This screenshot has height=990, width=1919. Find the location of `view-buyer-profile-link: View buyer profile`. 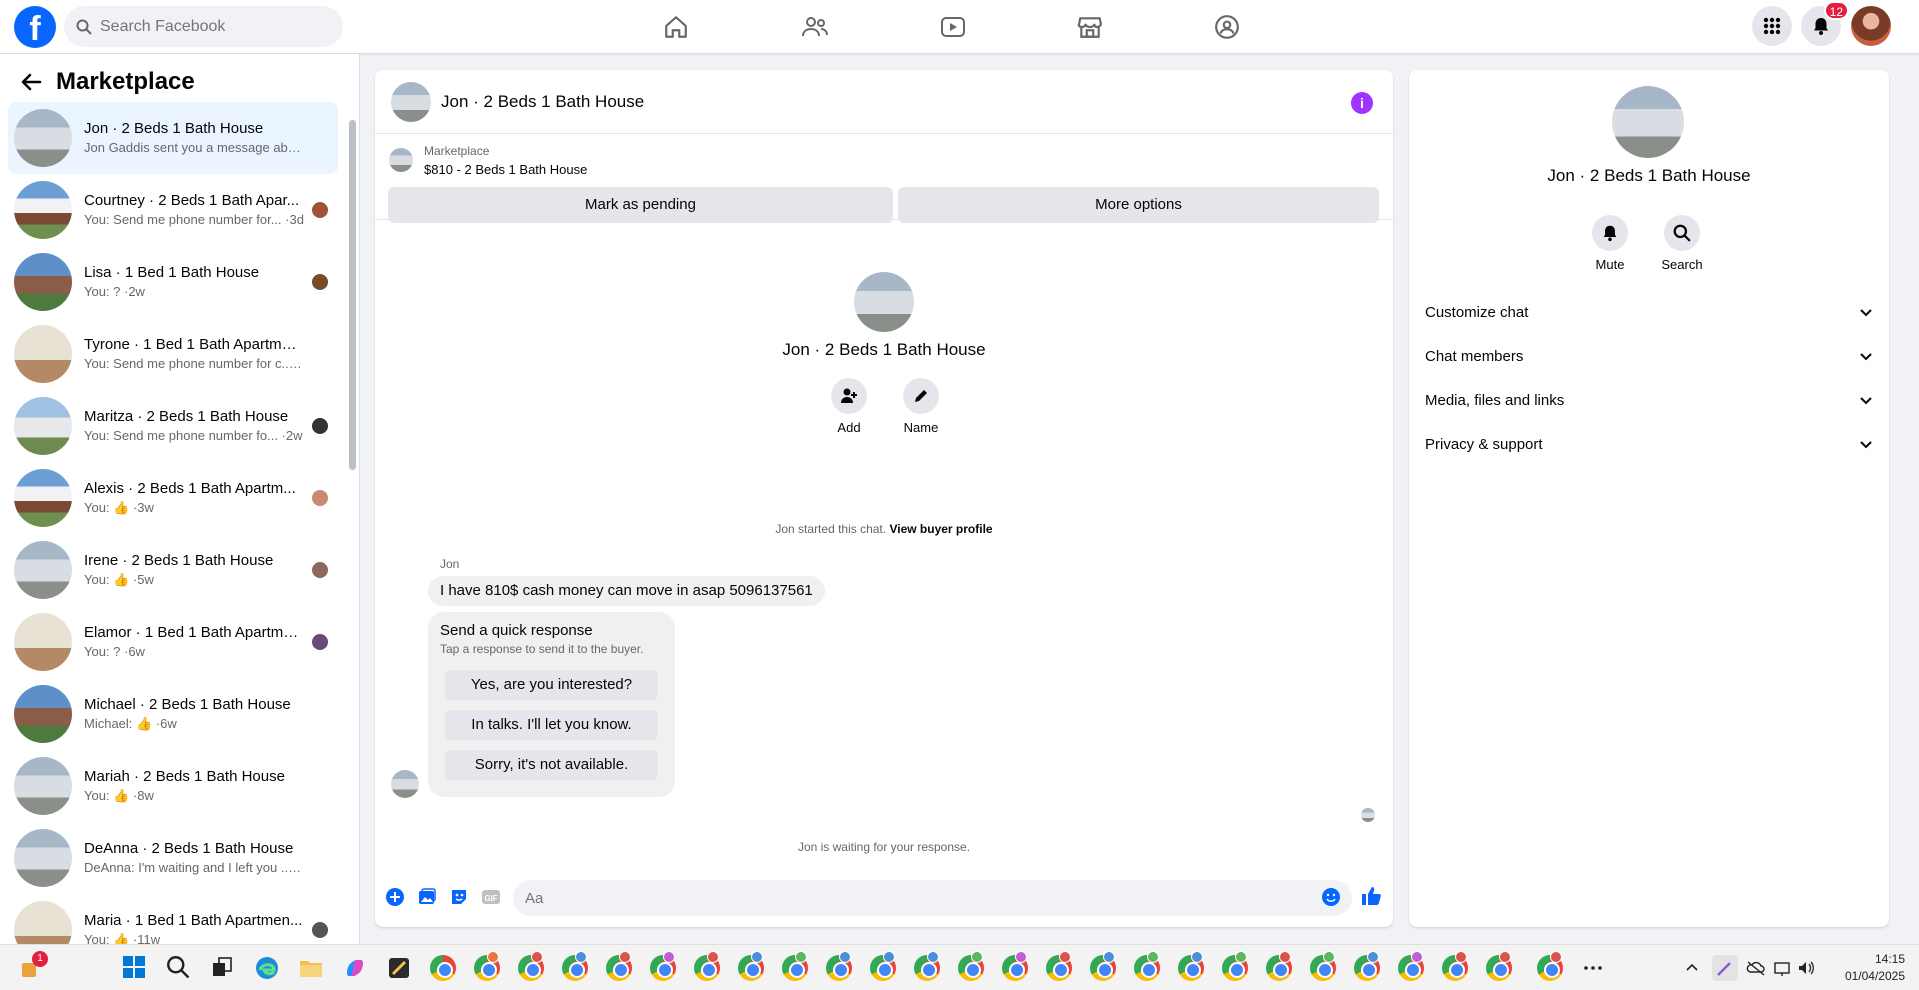

view-buyer-profile-link: View buyer profile is located at coordinates (940, 529).